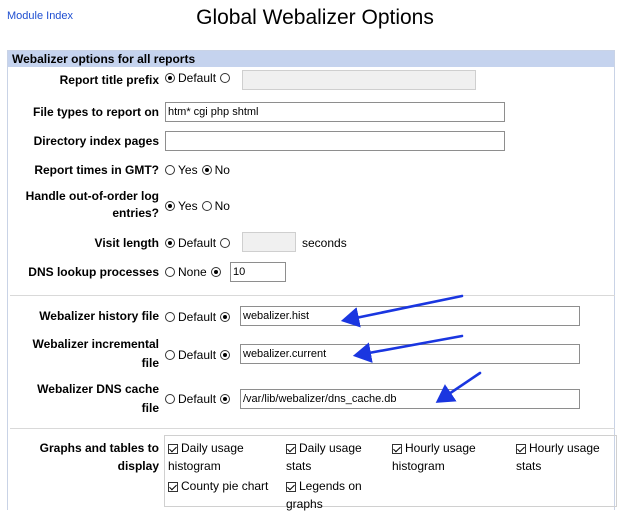  What do you see at coordinates (402, 311) in the screenshot?
I see `arrow-history` at bounding box center [402, 311].